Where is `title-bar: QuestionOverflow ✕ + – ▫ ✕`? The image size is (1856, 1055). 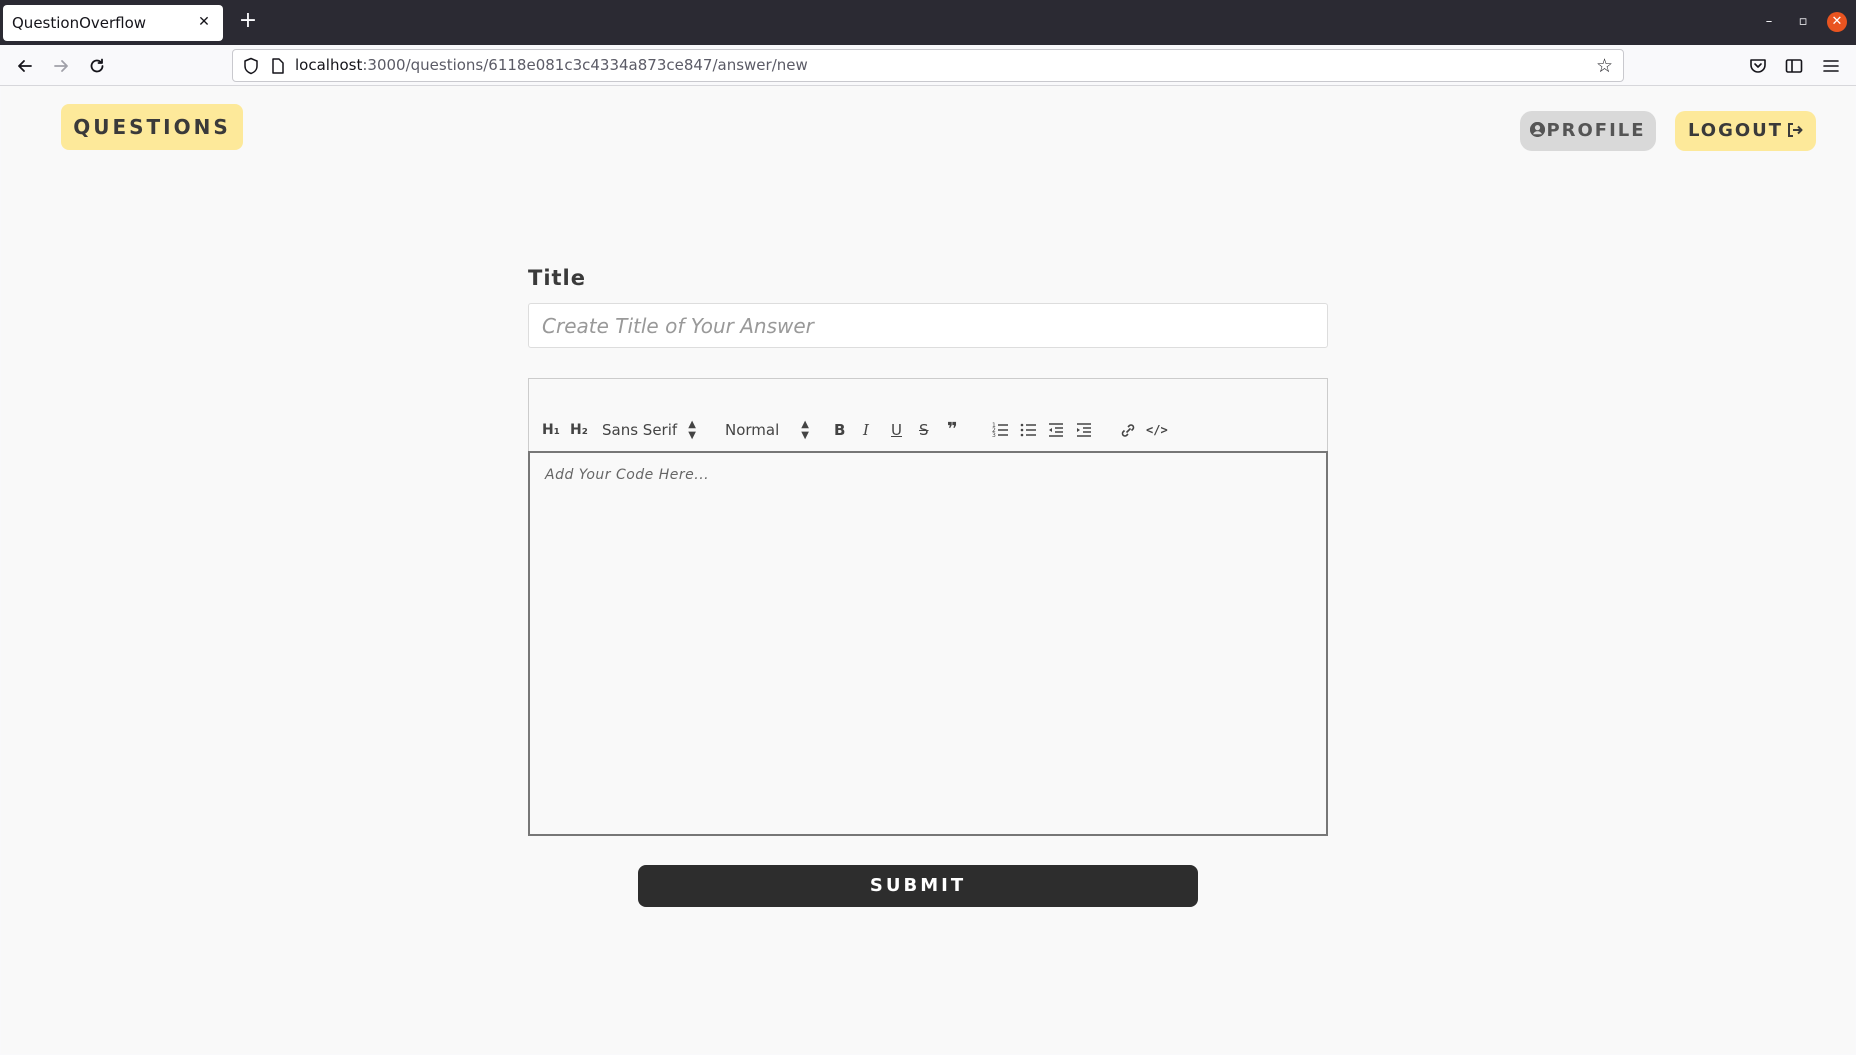 title-bar: QuestionOverflow ✕ + – ▫ ✕ is located at coordinates (928, 22).